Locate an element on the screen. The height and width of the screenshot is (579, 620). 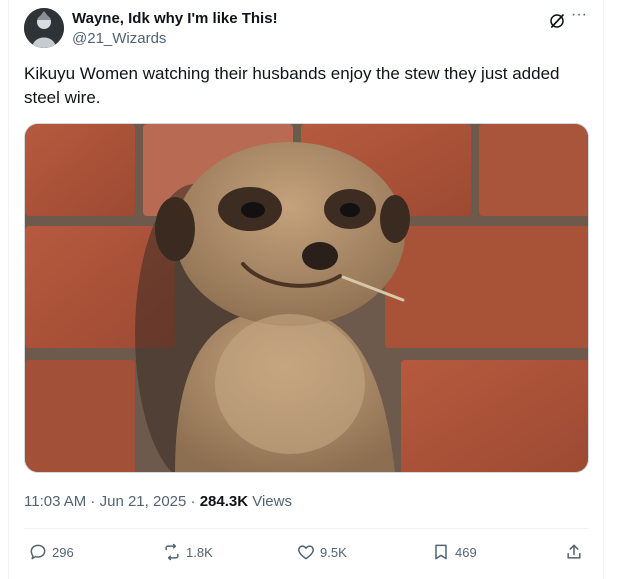
more-dots-icon: ··· is located at coordinates (579, 15).